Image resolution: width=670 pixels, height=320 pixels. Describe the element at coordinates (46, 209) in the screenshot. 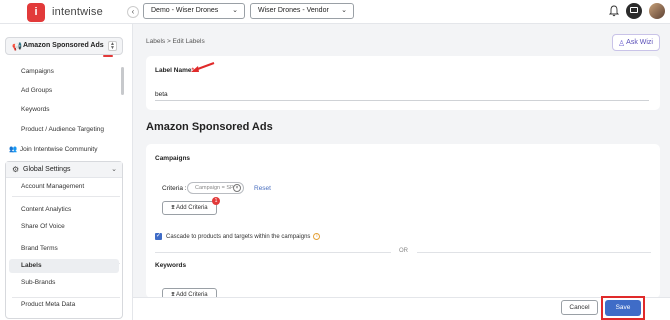

I see `sidebar-item-content-analytics: Content Analytics` at that location.